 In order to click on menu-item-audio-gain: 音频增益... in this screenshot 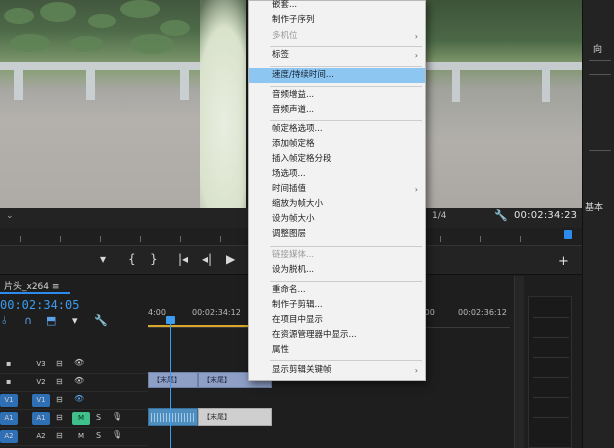, I will do `click(337, 95)`.